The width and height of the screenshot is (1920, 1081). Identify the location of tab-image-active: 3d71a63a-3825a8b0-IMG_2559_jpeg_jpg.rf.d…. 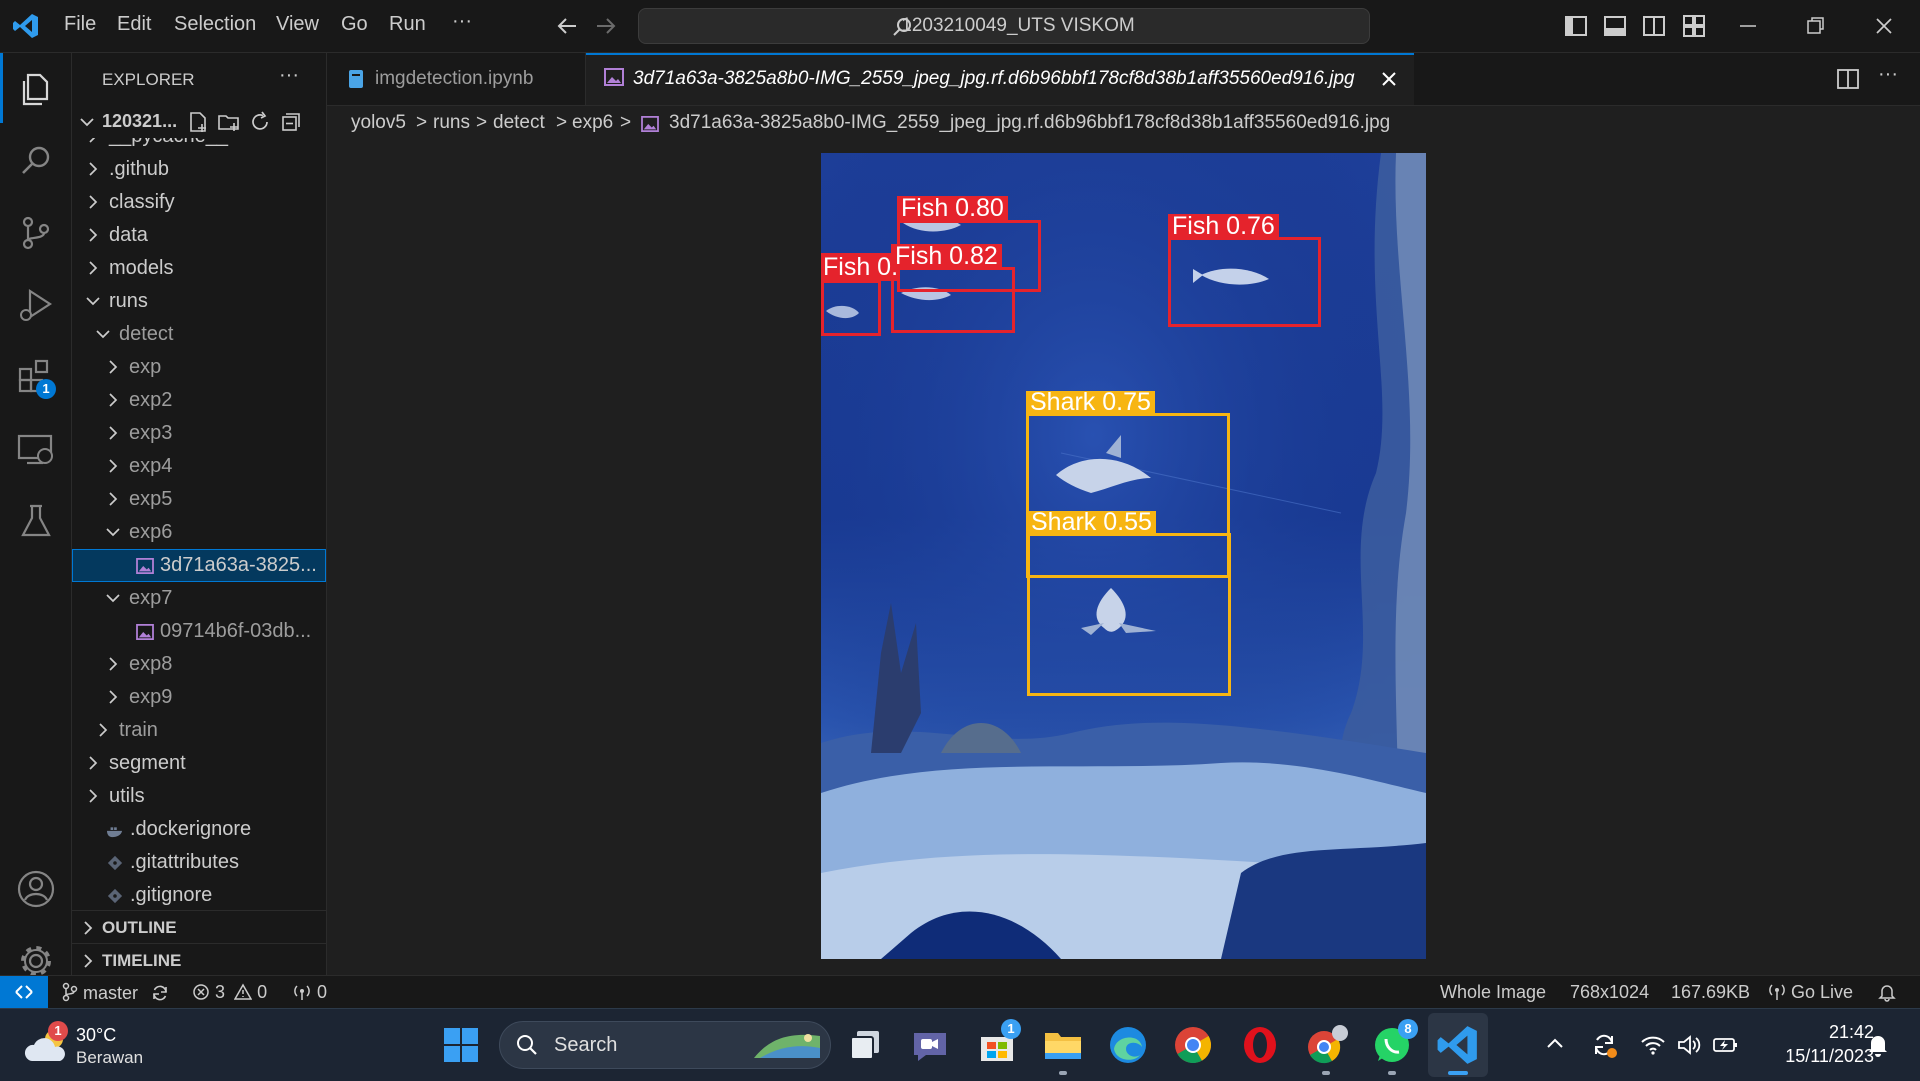
(1000, 79).